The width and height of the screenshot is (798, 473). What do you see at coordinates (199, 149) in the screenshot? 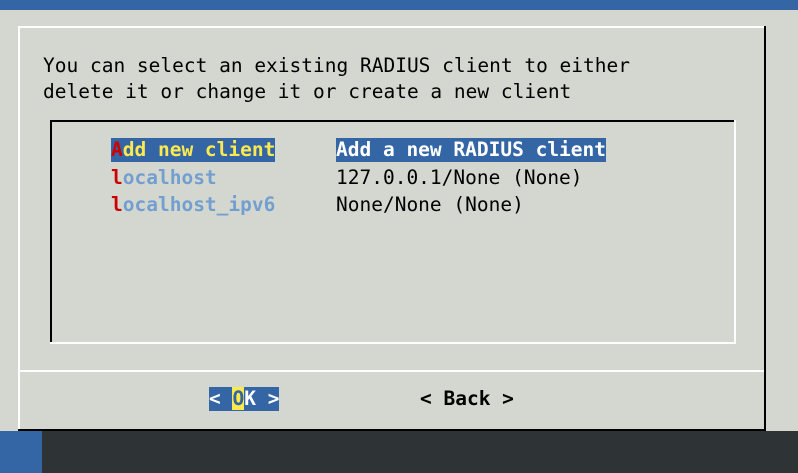
I see `menu-item-tag-rest: dd new client` at bounding box center [199, 149].